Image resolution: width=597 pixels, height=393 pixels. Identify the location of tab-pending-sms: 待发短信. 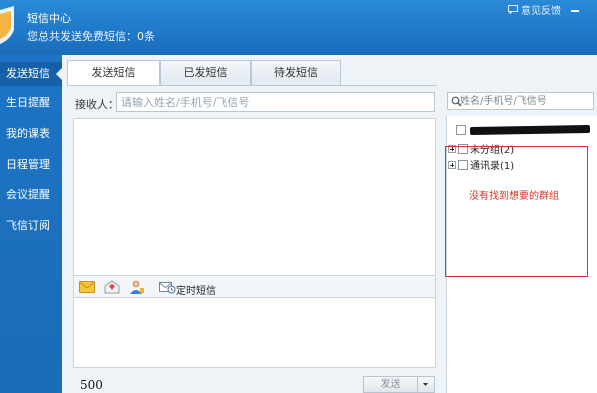
(296, 72).